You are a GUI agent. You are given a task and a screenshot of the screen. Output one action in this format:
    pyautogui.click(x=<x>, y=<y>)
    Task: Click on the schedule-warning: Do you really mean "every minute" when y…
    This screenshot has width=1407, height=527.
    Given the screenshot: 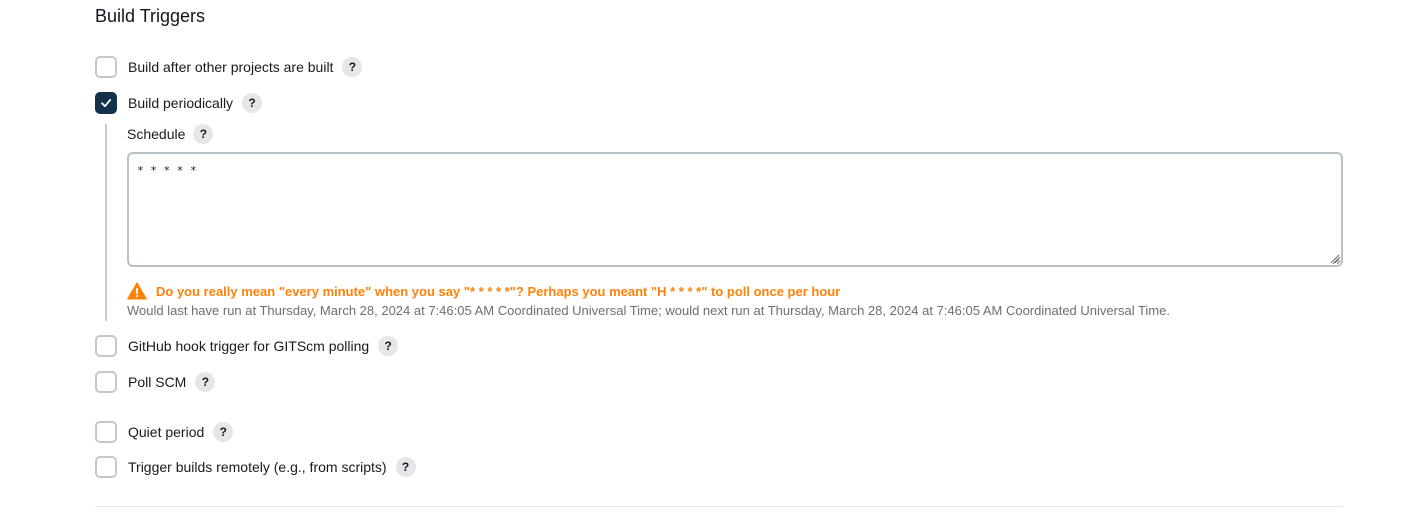 What is the action you would take?
    pyautogui.click(x=483, y=291)
    